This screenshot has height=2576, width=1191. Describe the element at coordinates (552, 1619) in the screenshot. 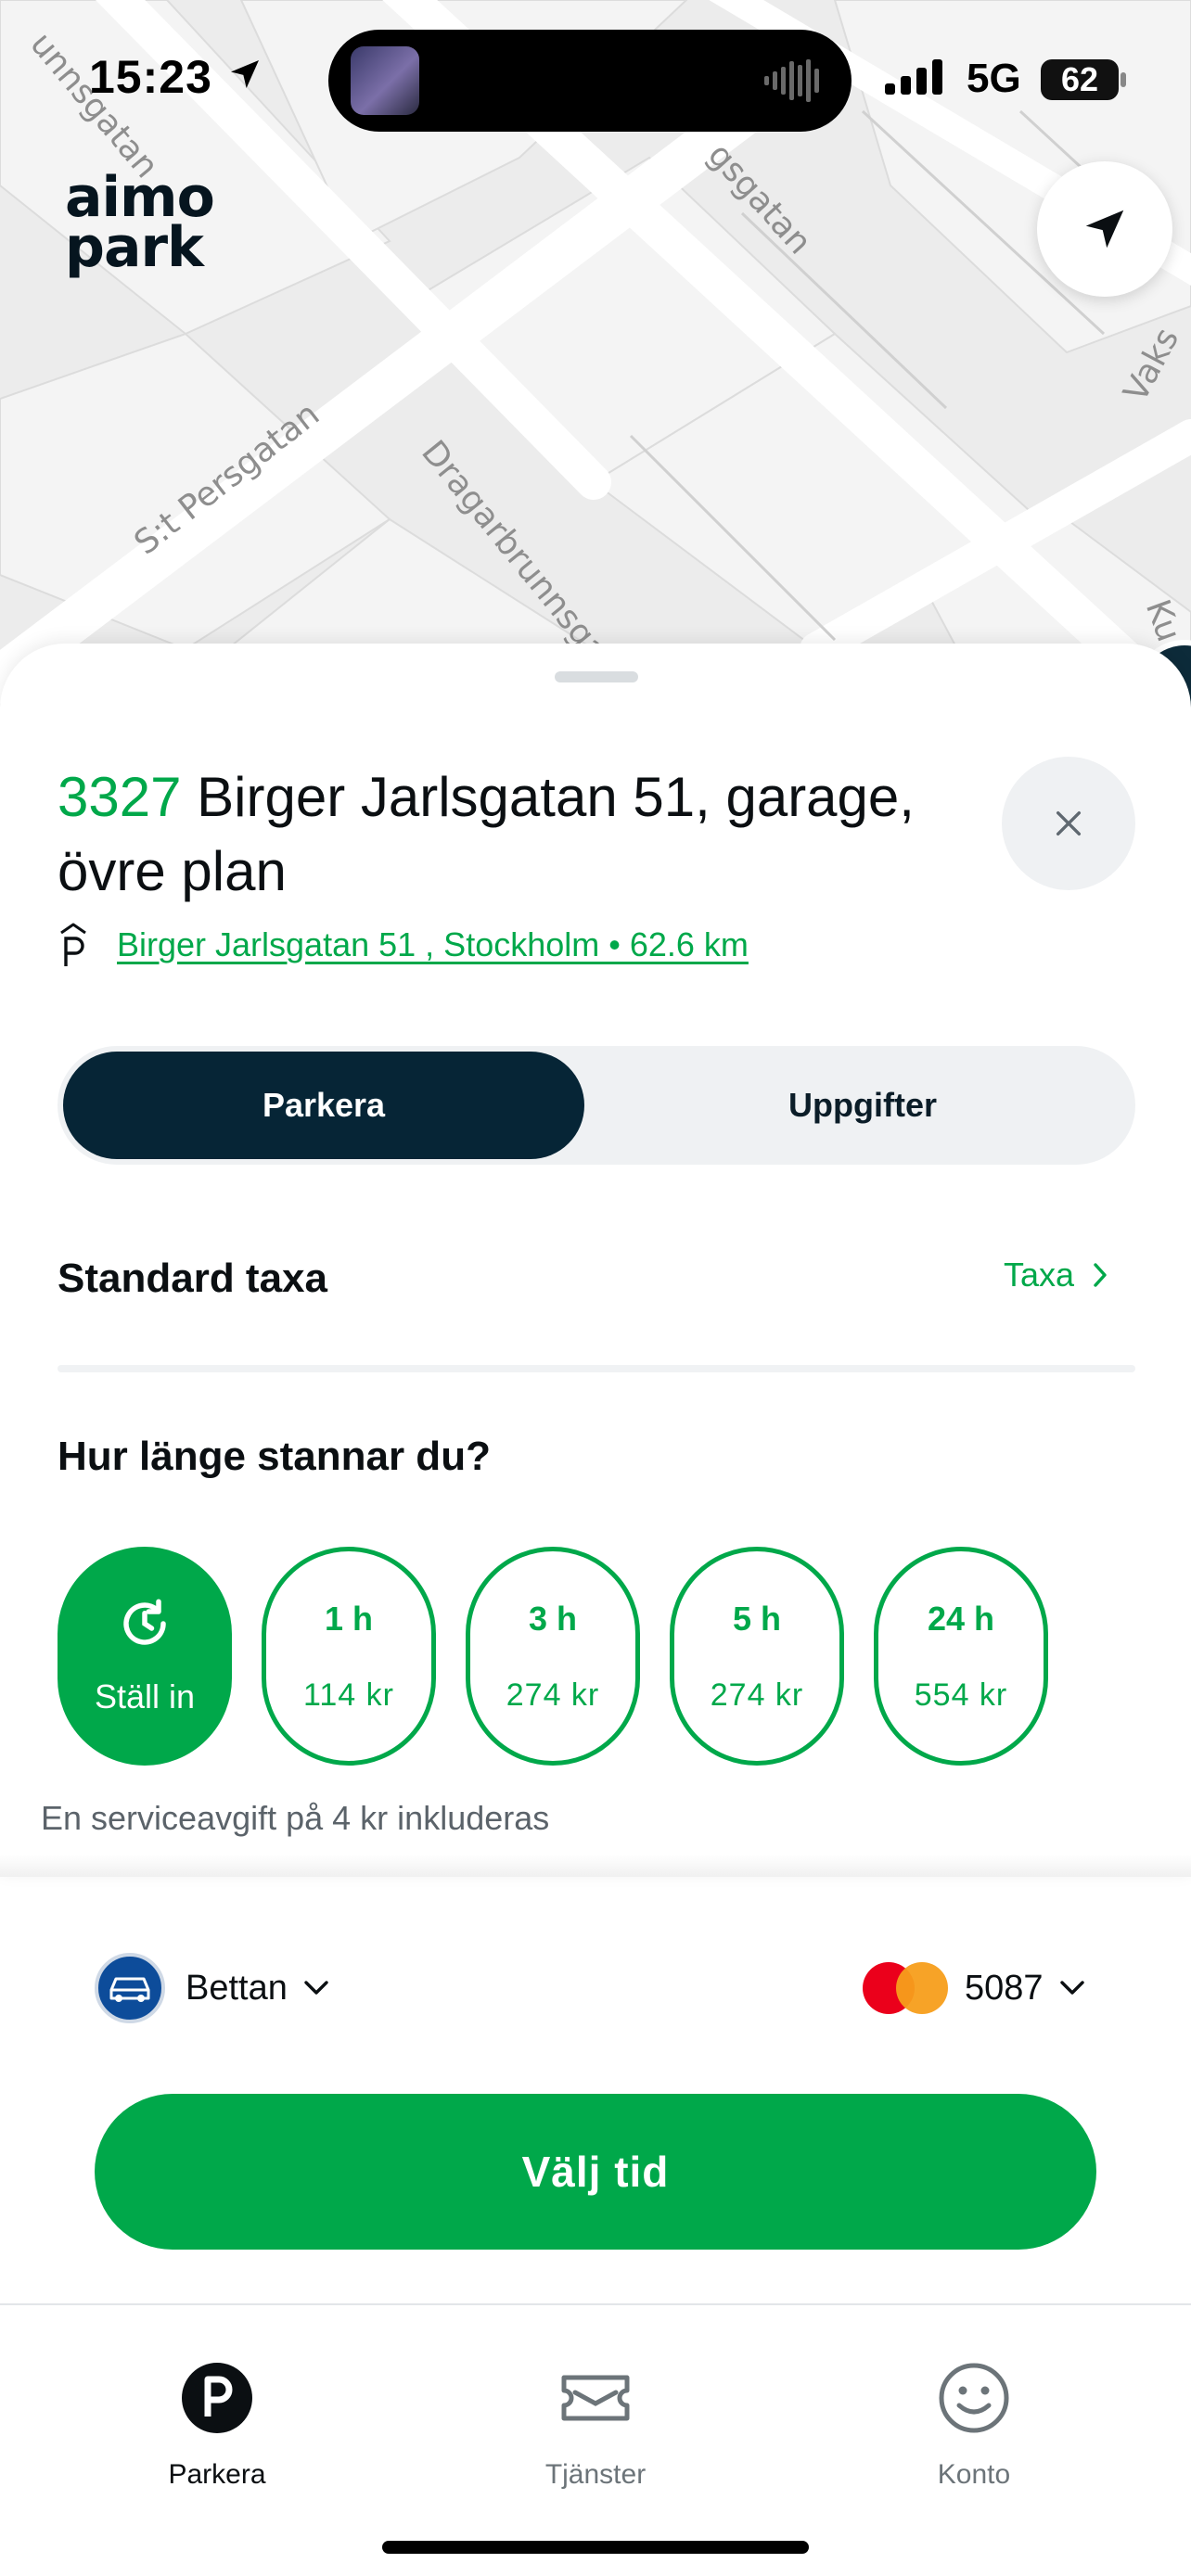

I see `option-duration: 3 h` at that location.